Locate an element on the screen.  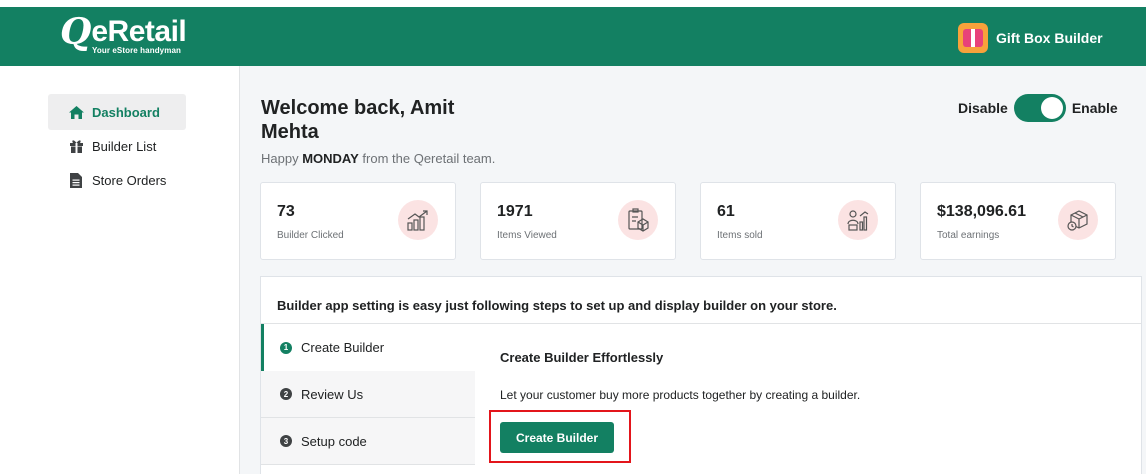
logo-tagline: Your eStore handyman is located at coordinates (136, 50).